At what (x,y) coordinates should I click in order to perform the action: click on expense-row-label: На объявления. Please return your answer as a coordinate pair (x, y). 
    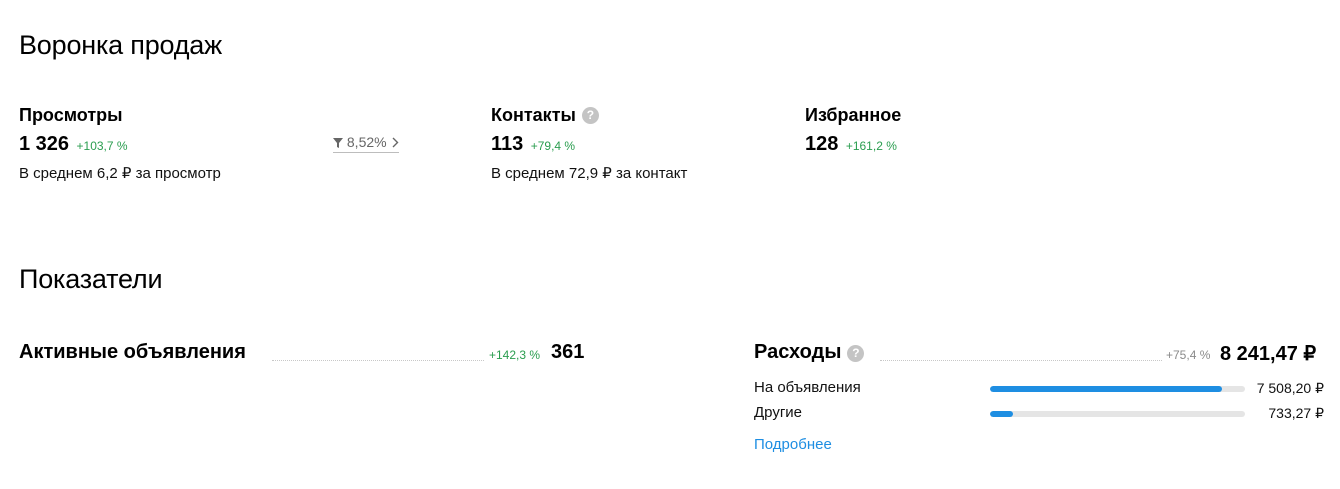
    Looking at the image, I should click on (807, 387).